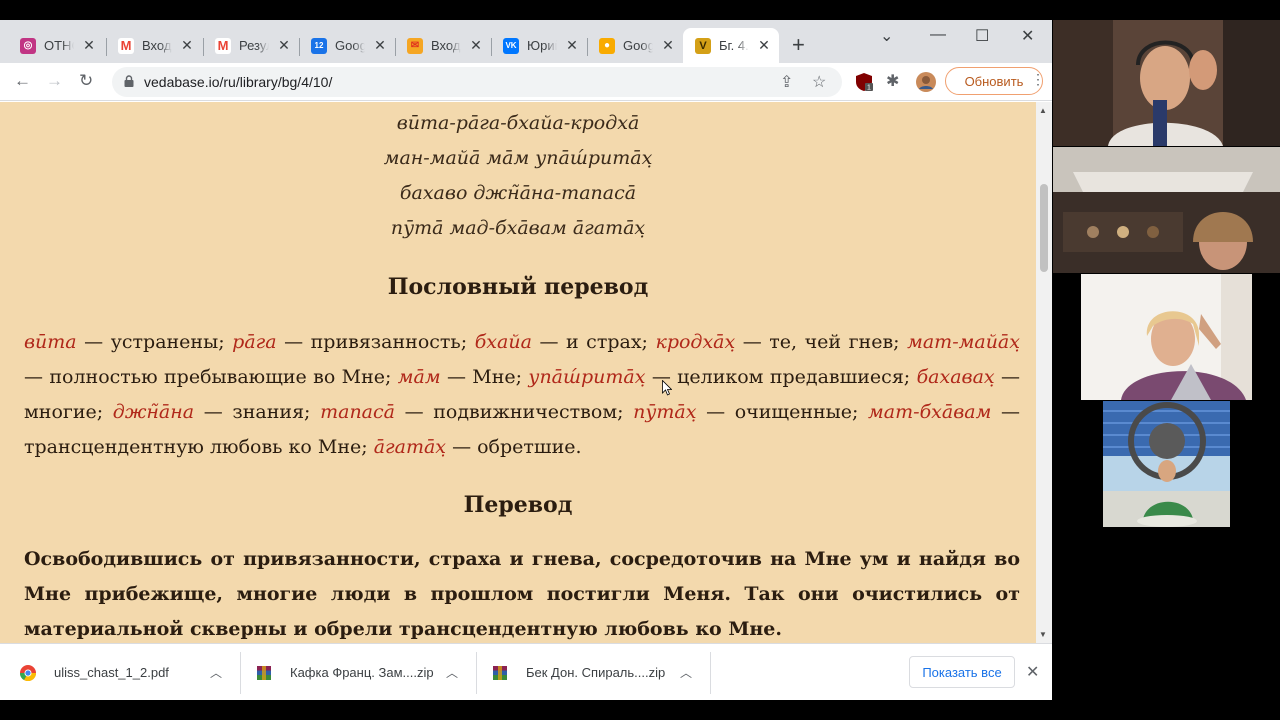  Describe the element at coordinates (357, 412) in the screenshot. I see `sanskrit-word: тапаса̄` at that location.